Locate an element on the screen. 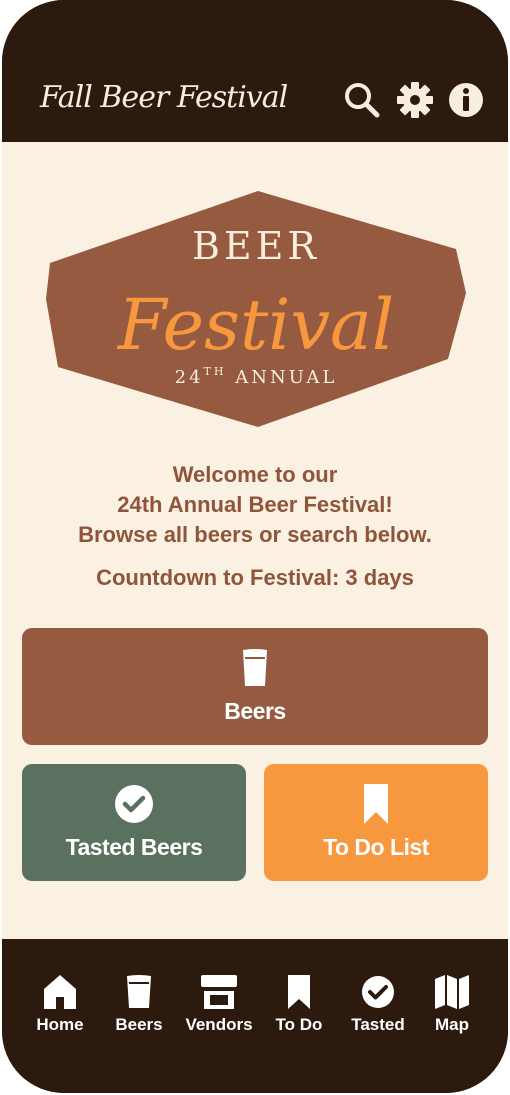  app-header: Fall Beer Festival is located at coordinates (255, 71).